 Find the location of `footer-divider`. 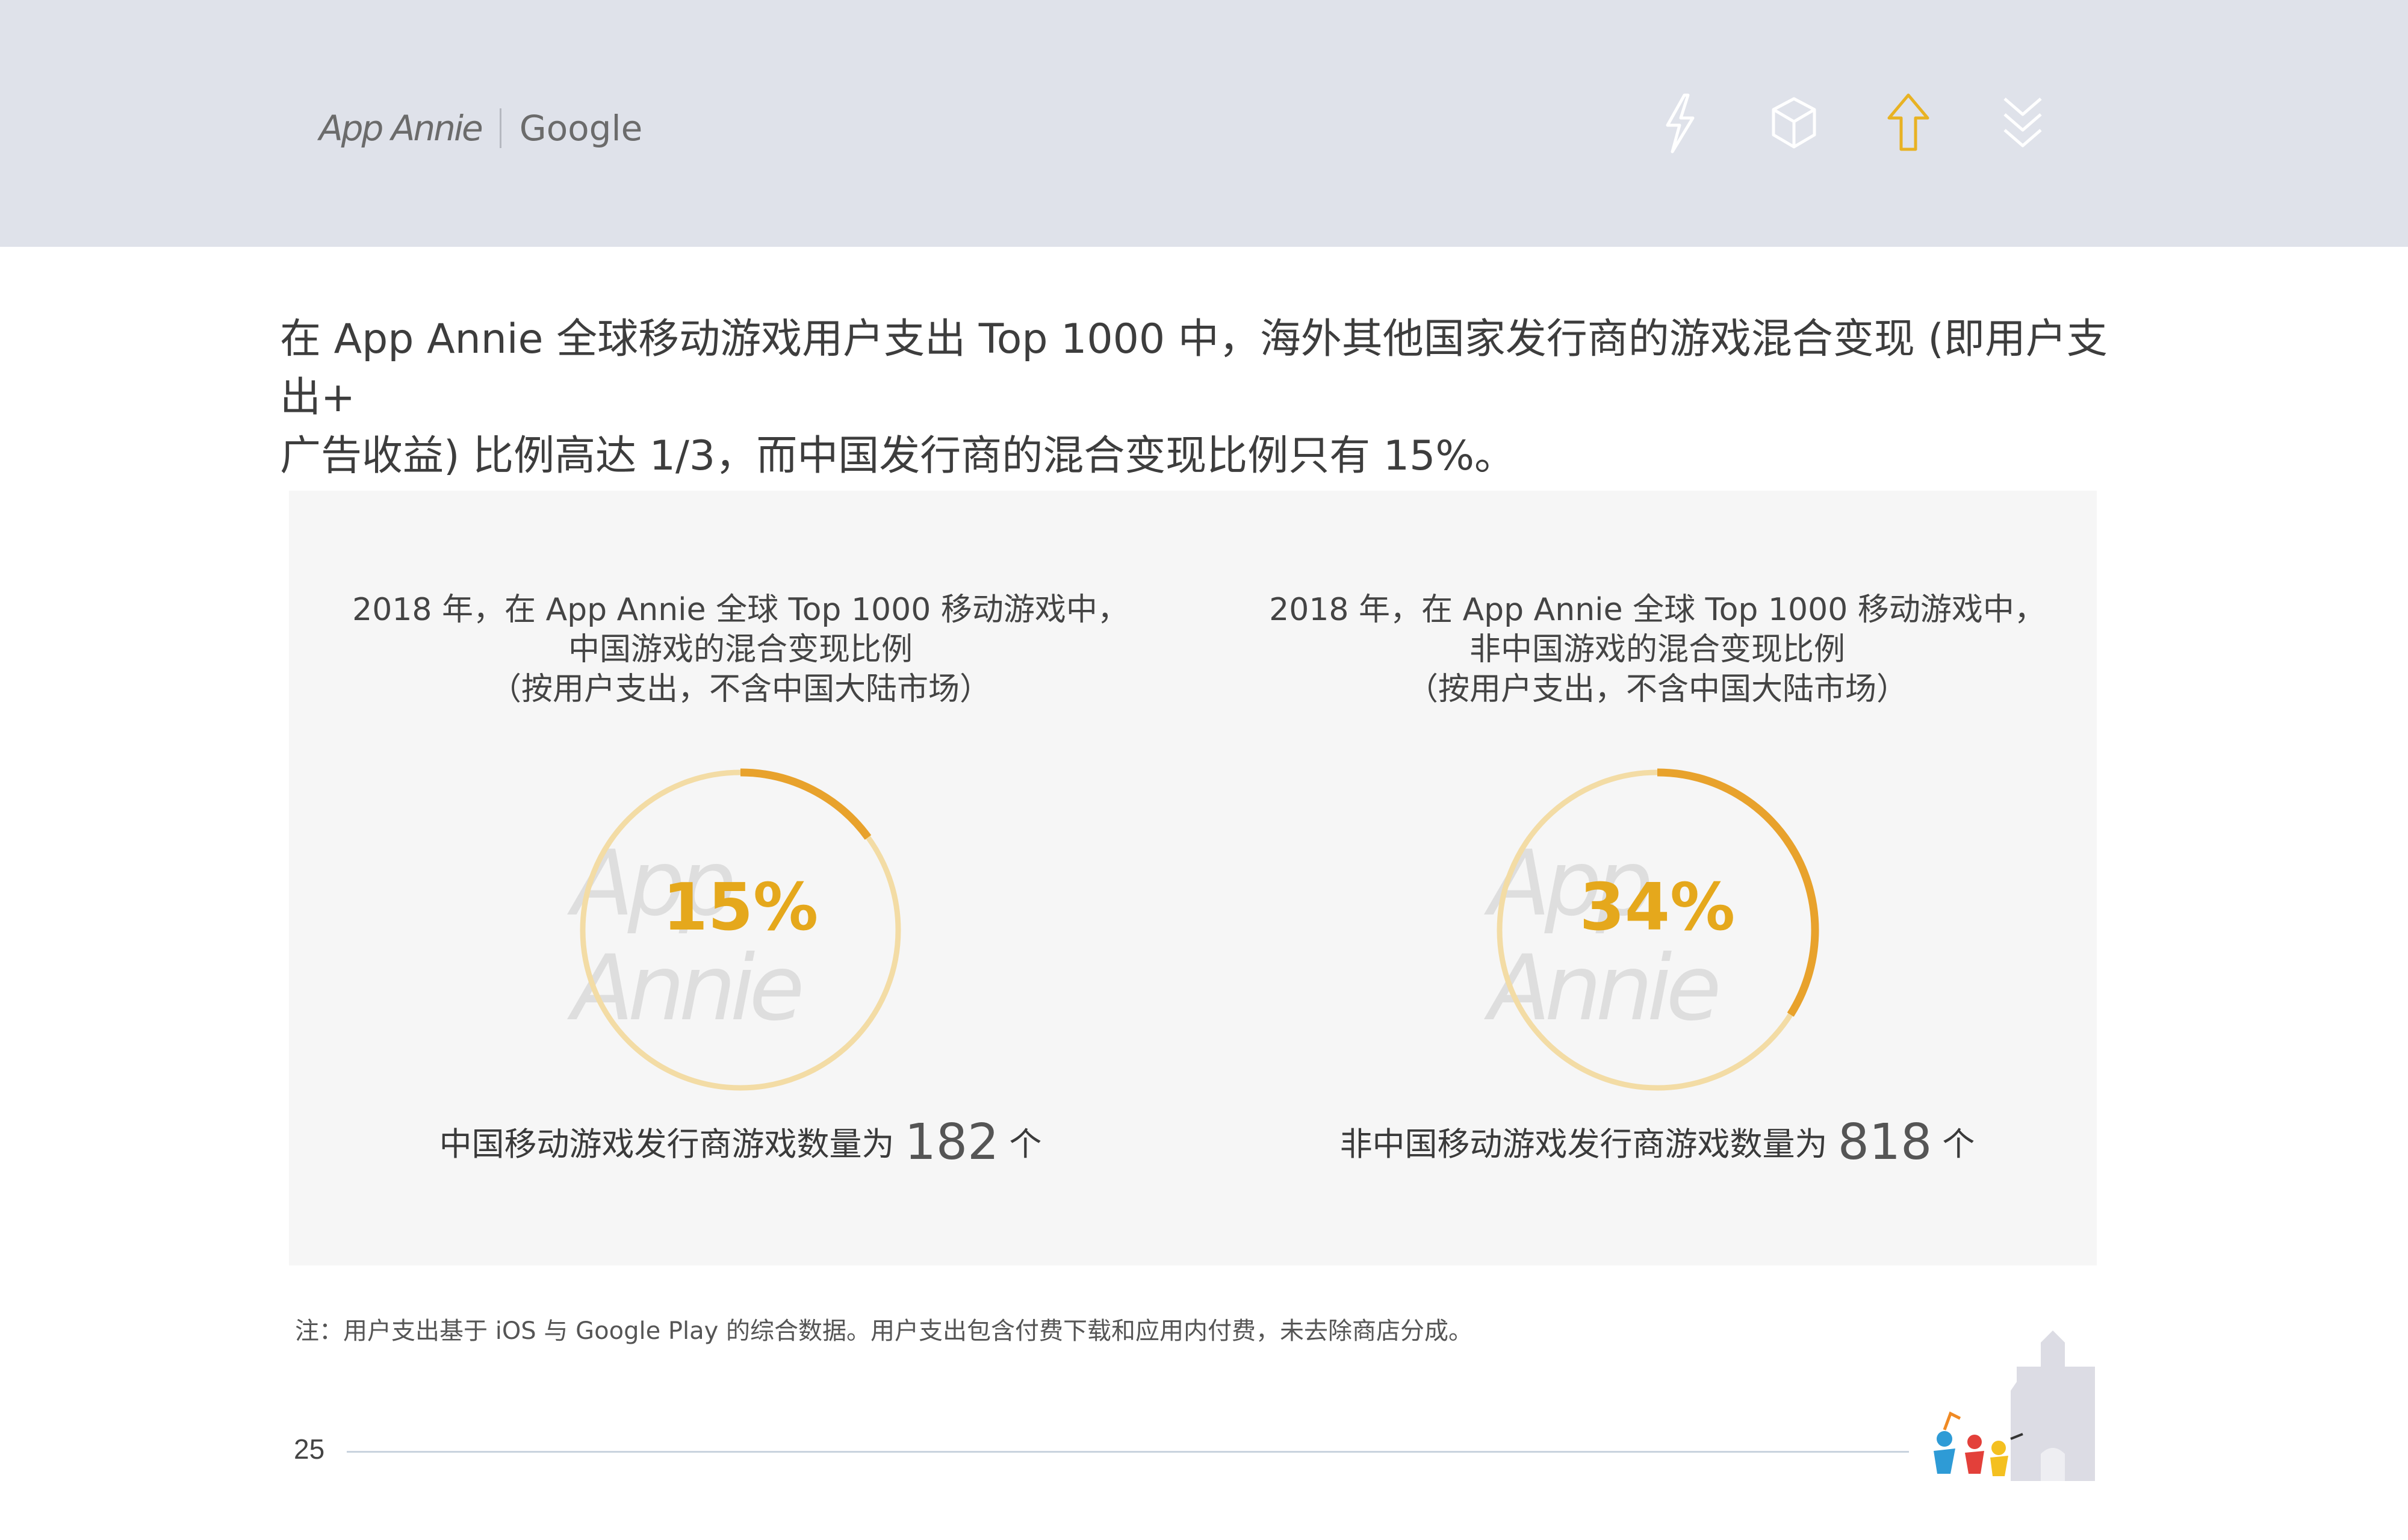

footer-divider is located at coordinates (1128, 1452).